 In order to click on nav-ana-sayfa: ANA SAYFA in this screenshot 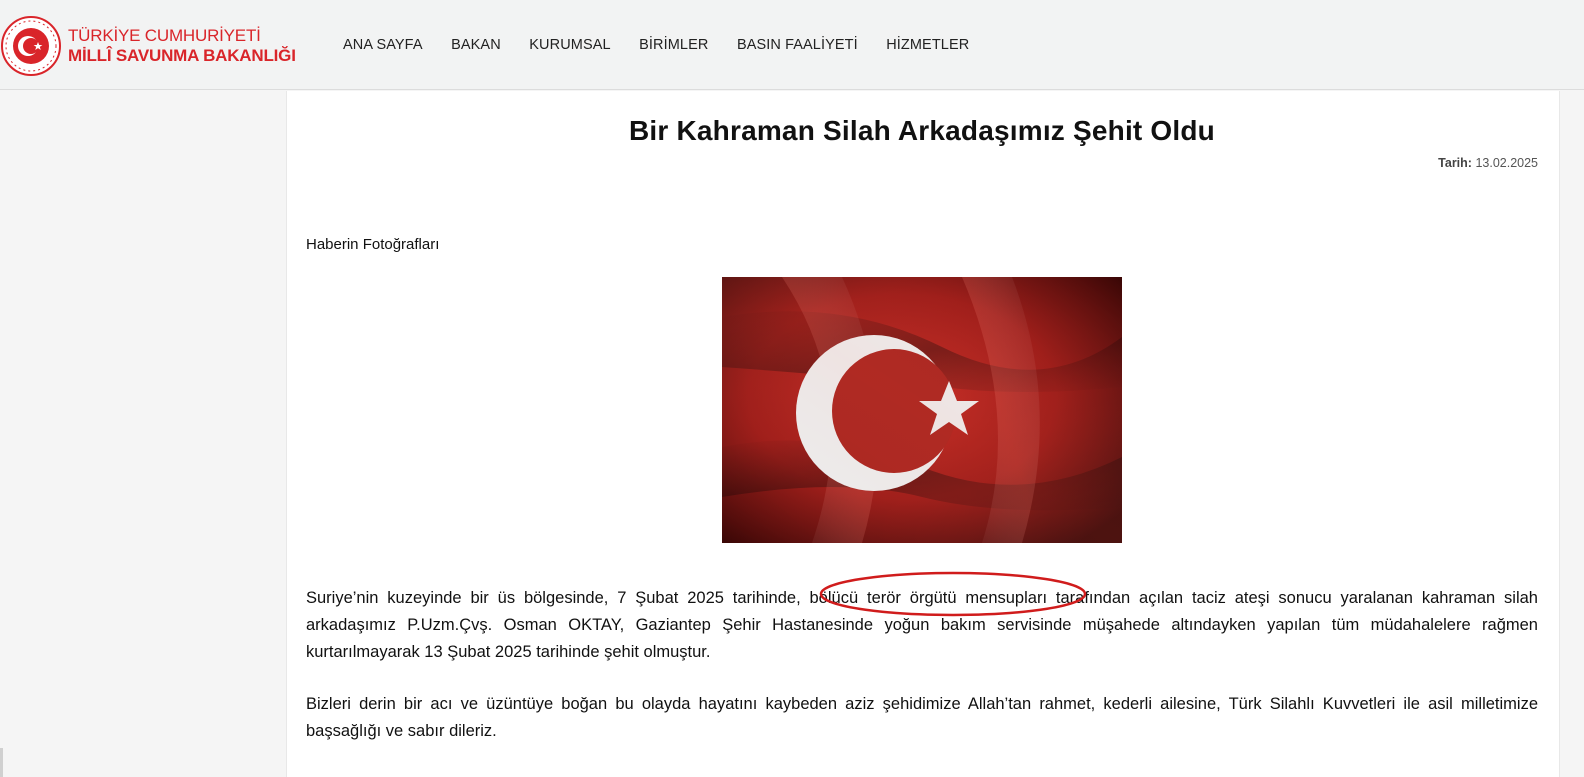, I will do `click(383, 45)`.